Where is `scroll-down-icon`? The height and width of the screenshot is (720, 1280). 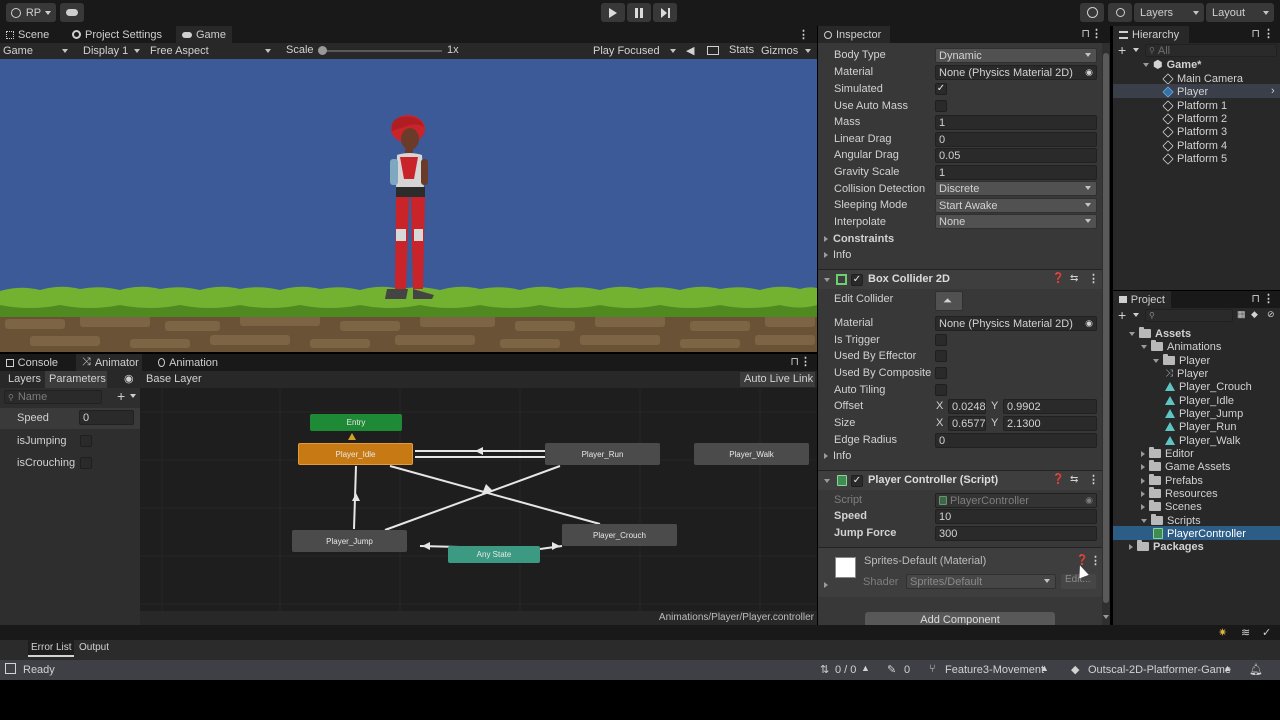
scroll-down-icon is located at coordinates (1106, 617).